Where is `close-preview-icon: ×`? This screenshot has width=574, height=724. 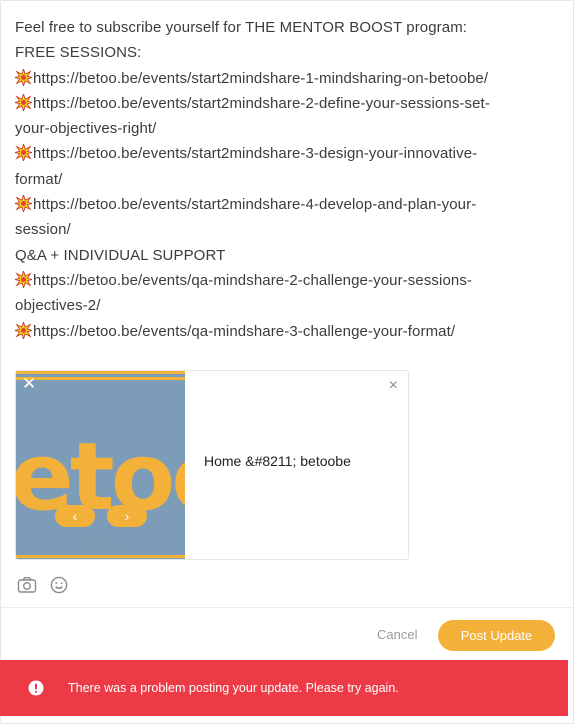
close-preview-icon: × is located at coordinates (393, 386).